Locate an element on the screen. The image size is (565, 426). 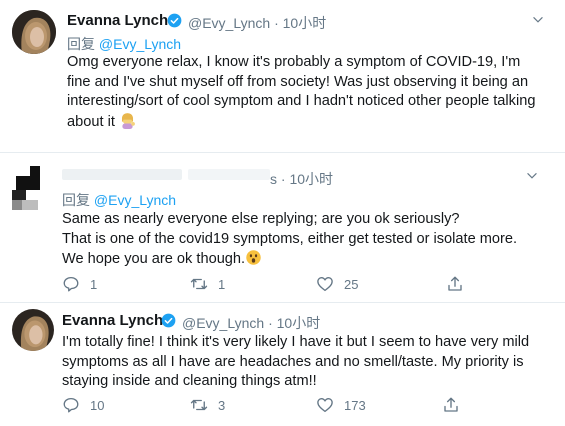
retweet-button: 3 is located at coordinates (207, 405).